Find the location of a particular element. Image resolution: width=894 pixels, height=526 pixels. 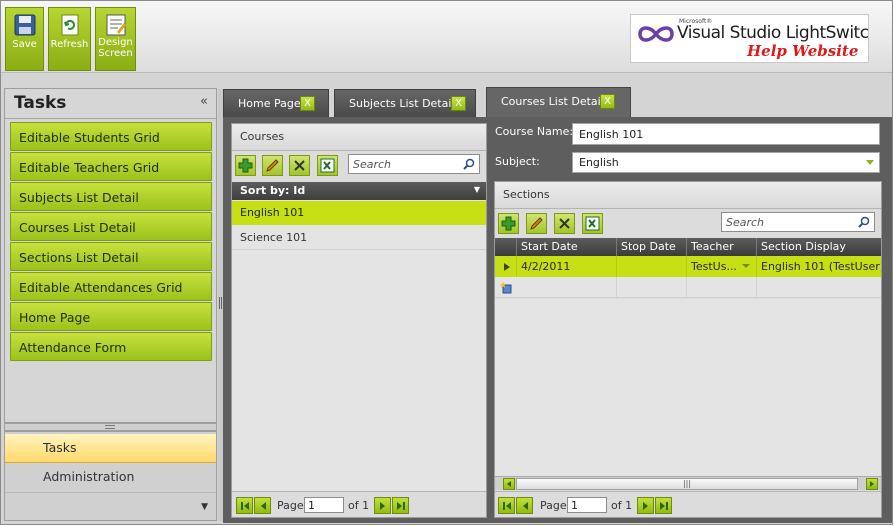

sort-header: Sort by: Id ▼ is located at coordinates (359, 191).